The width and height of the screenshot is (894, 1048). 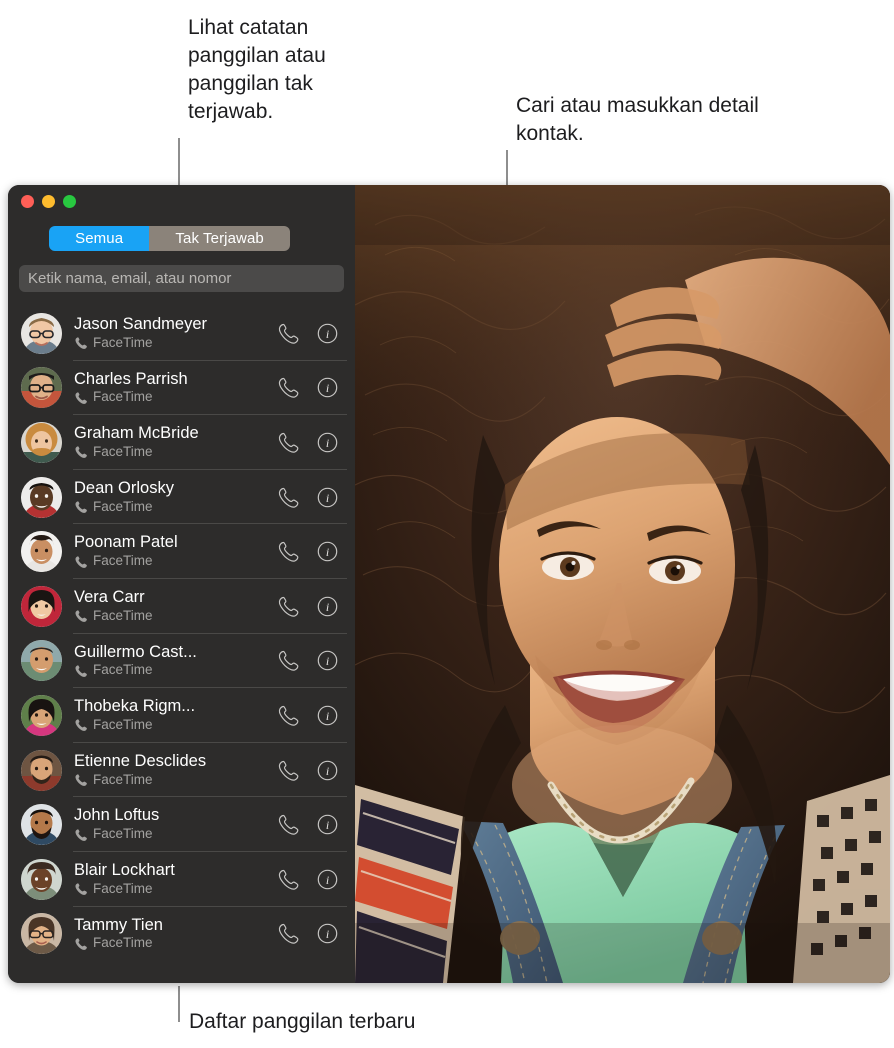 I want to click on list-item-text: Jason Sandmeyer FaceTime, so click(x=169, y=333).